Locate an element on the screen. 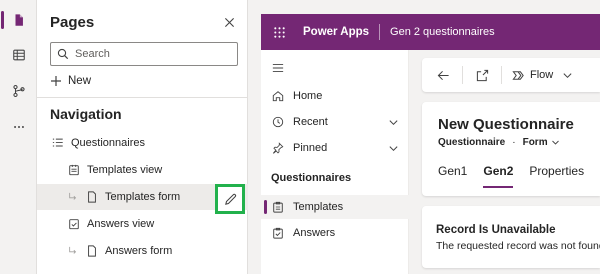 This screenshot has width=600, height=274. open-new-window-button is located at coordinates (482, 75).